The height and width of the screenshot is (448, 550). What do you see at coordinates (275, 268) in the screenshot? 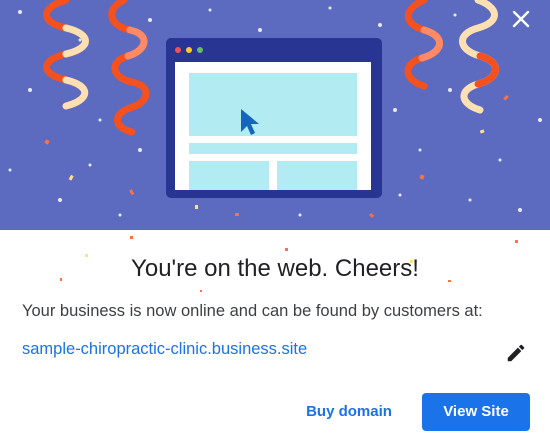
I see `dialog-title: You're on the web. Cheers!` at bounding box center [275, 268].